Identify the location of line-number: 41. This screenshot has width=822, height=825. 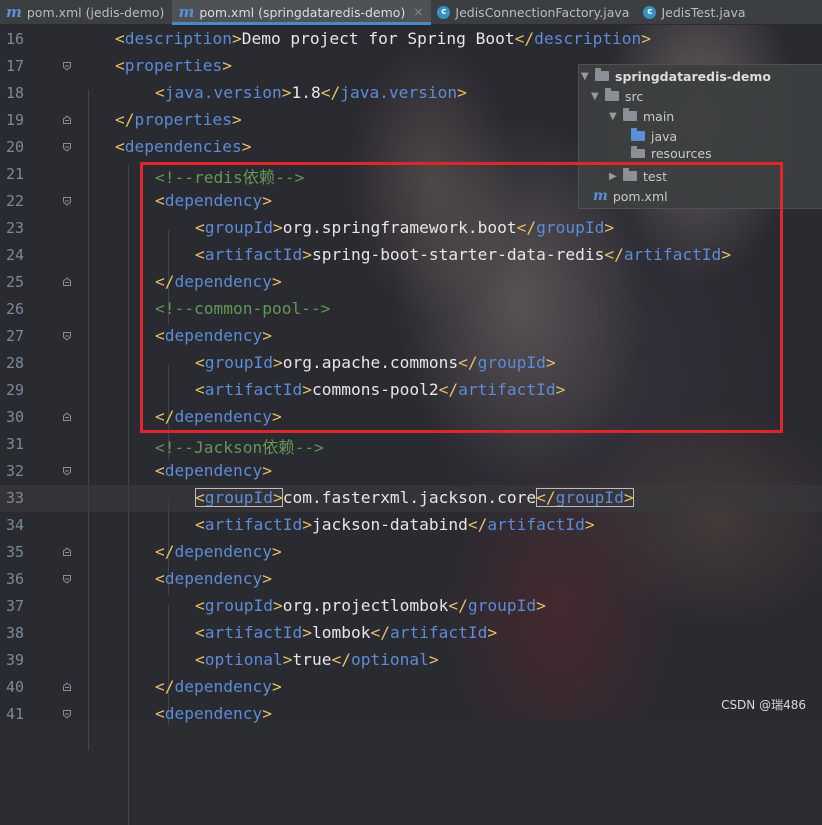
(14, 714).